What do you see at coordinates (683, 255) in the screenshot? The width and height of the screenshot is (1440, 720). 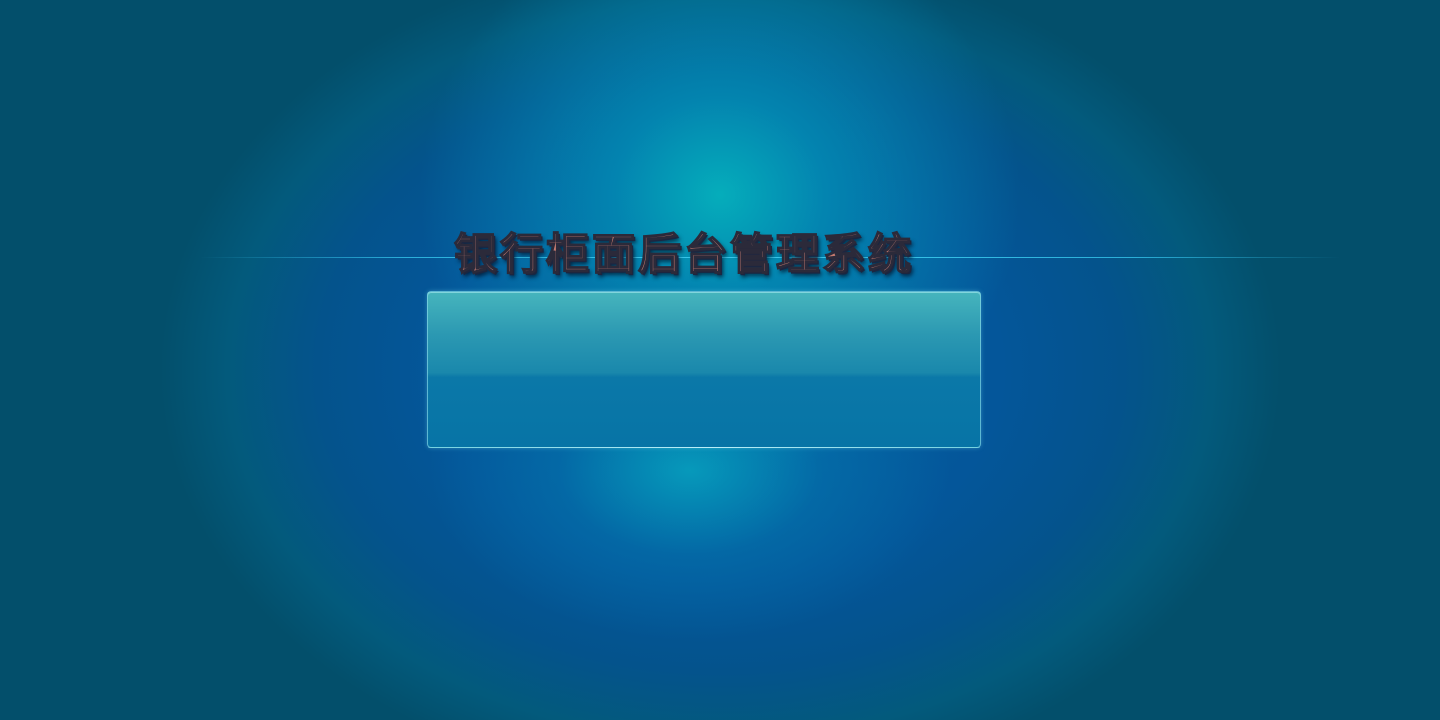 I see `page-title: 银行柜面后台管理系统` at bounding box center [683, 255].